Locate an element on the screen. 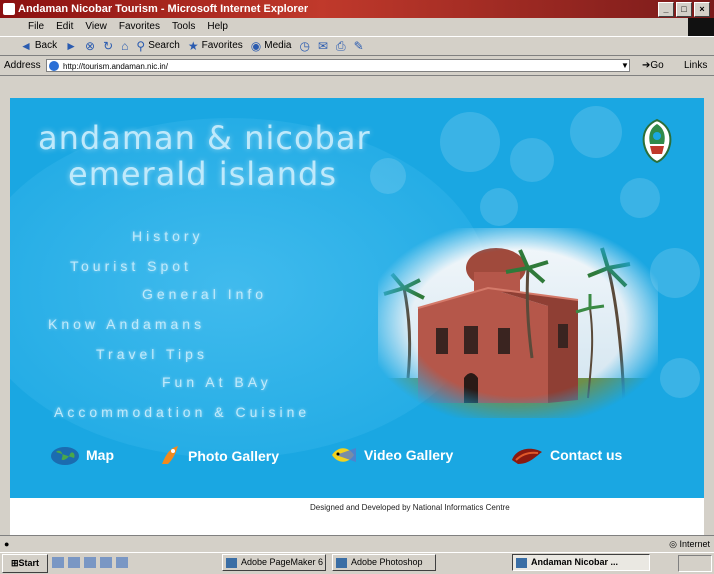  print-button: ⎙ is located at coordinates (341, 46).